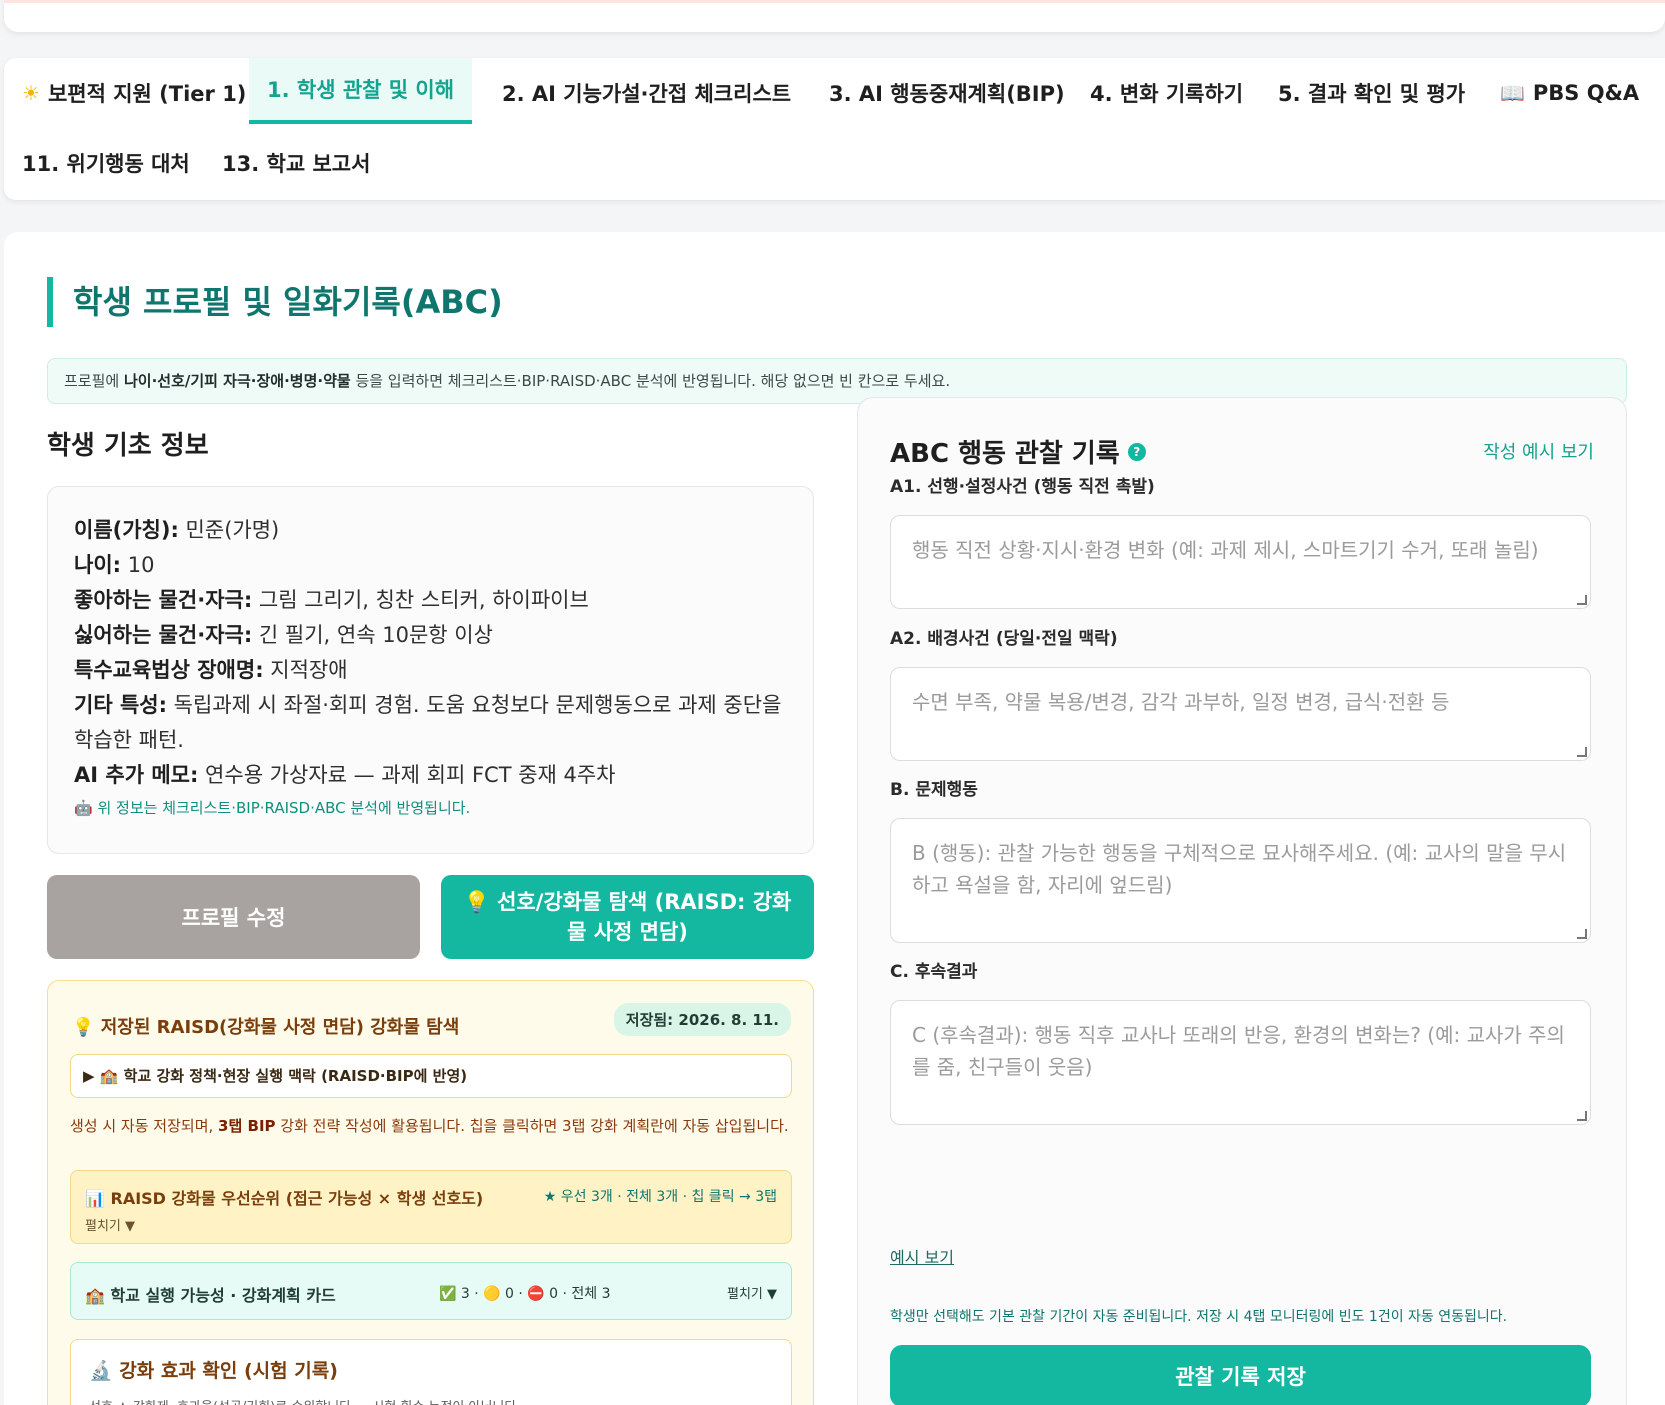  What do you see at coordinates (134, 93) in the screenshot?
I see `tab-tier1: ☀ 보편적 지원 (Tier 1)` at bounding box center [134, 93].